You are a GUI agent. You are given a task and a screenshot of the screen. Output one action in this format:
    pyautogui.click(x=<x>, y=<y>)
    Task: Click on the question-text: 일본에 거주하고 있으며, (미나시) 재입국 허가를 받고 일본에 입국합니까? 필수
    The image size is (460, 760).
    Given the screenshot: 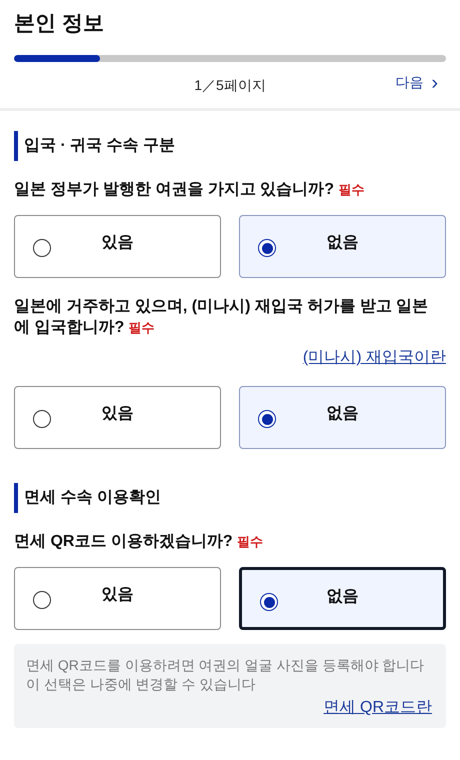 What is the action you would take?
    pyautogui.click(x=222, y=317)
    